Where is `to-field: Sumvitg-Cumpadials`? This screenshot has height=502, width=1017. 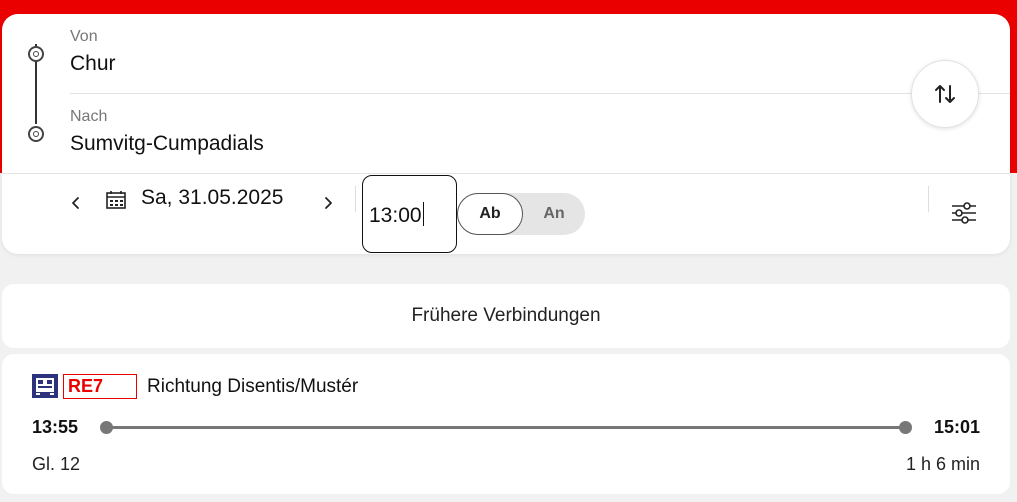 to-field: Sumvitg-Cumpadials is located at coordinates (167, 144).